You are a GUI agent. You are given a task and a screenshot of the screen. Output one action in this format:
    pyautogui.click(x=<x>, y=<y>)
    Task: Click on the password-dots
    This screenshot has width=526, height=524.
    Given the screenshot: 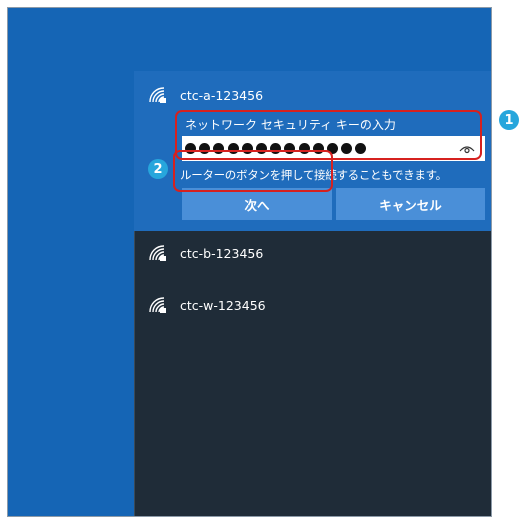 What is the action you would take?
    pyautogui.click(x=276, y=148)
    